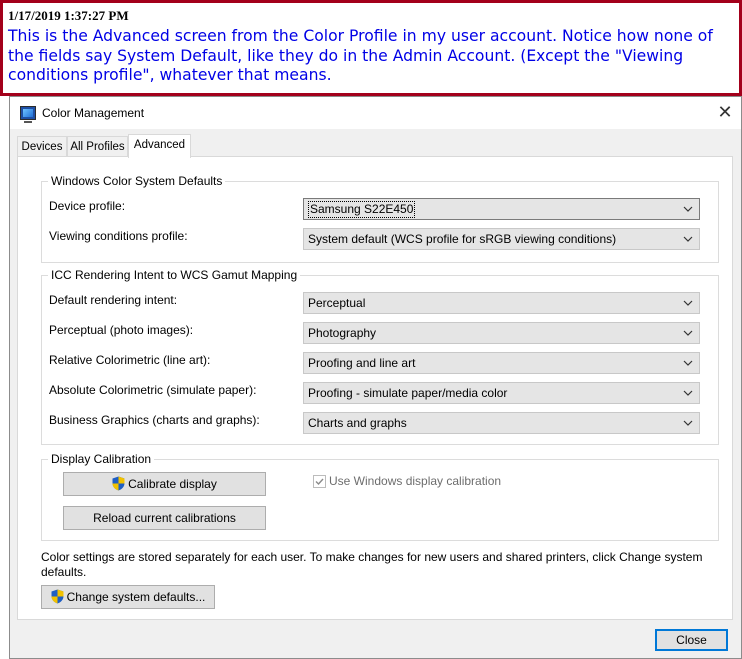 The image size is (742, 659). I want to click on relative-colorimetric-value: Proofing and line art, so click(362, 363).